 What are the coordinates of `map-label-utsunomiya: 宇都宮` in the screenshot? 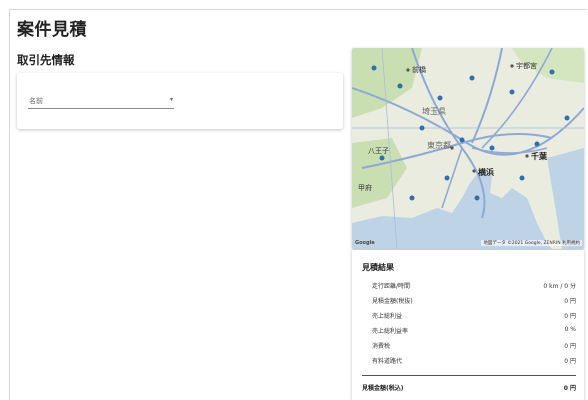 It's located at (526, 65).